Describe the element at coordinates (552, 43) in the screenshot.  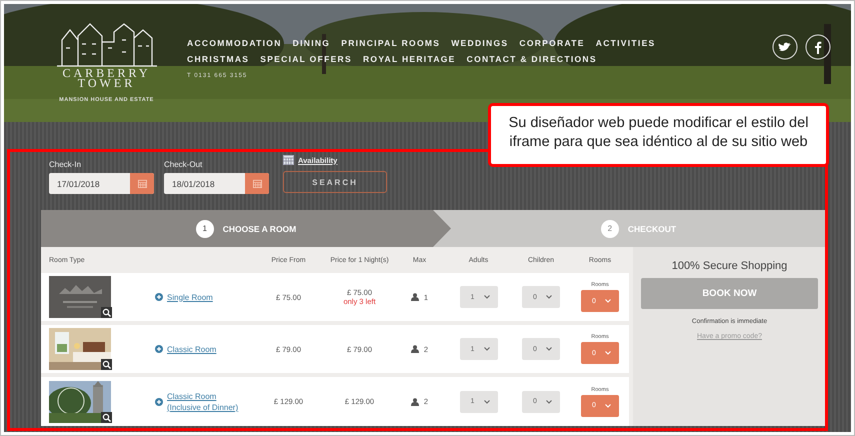
I see `nav-link: CORPORATE` at that location.